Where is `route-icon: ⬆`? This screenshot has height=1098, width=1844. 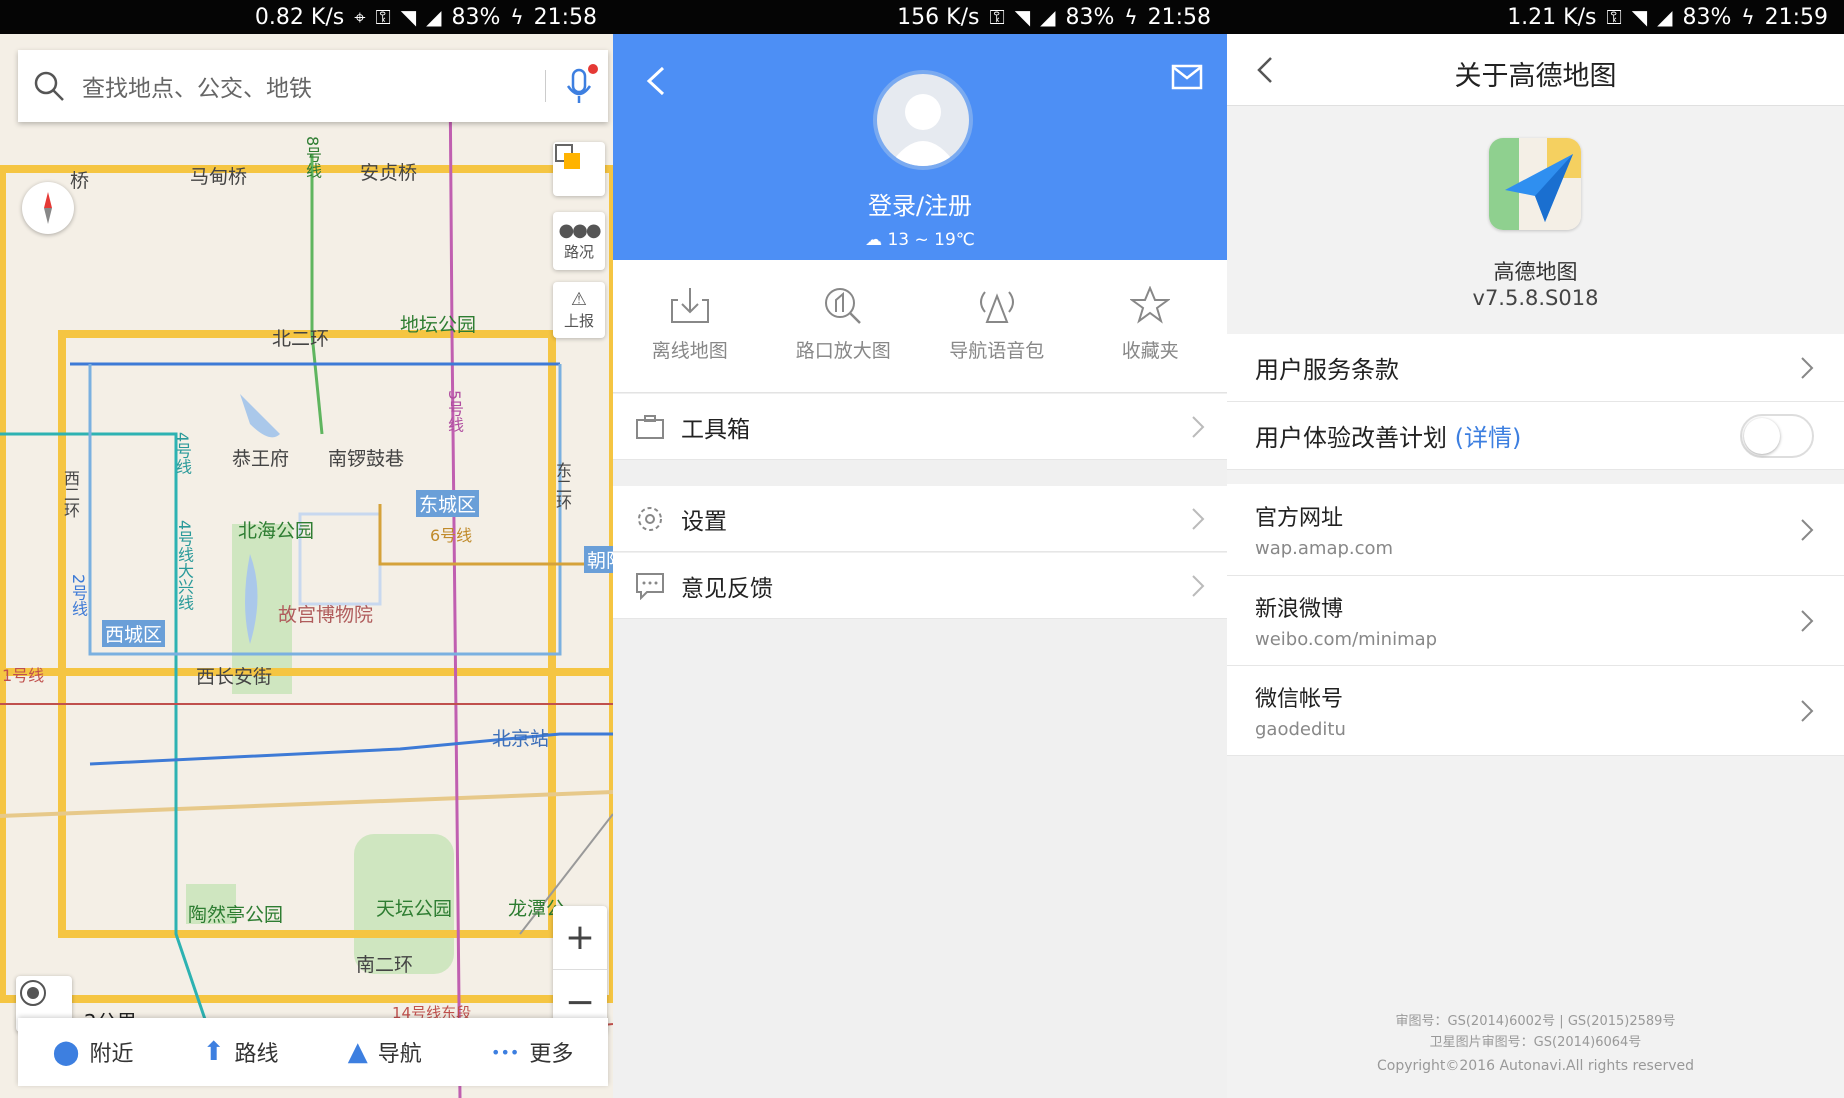 route-icon: ⬆ is located at coordinates (213, 1052).